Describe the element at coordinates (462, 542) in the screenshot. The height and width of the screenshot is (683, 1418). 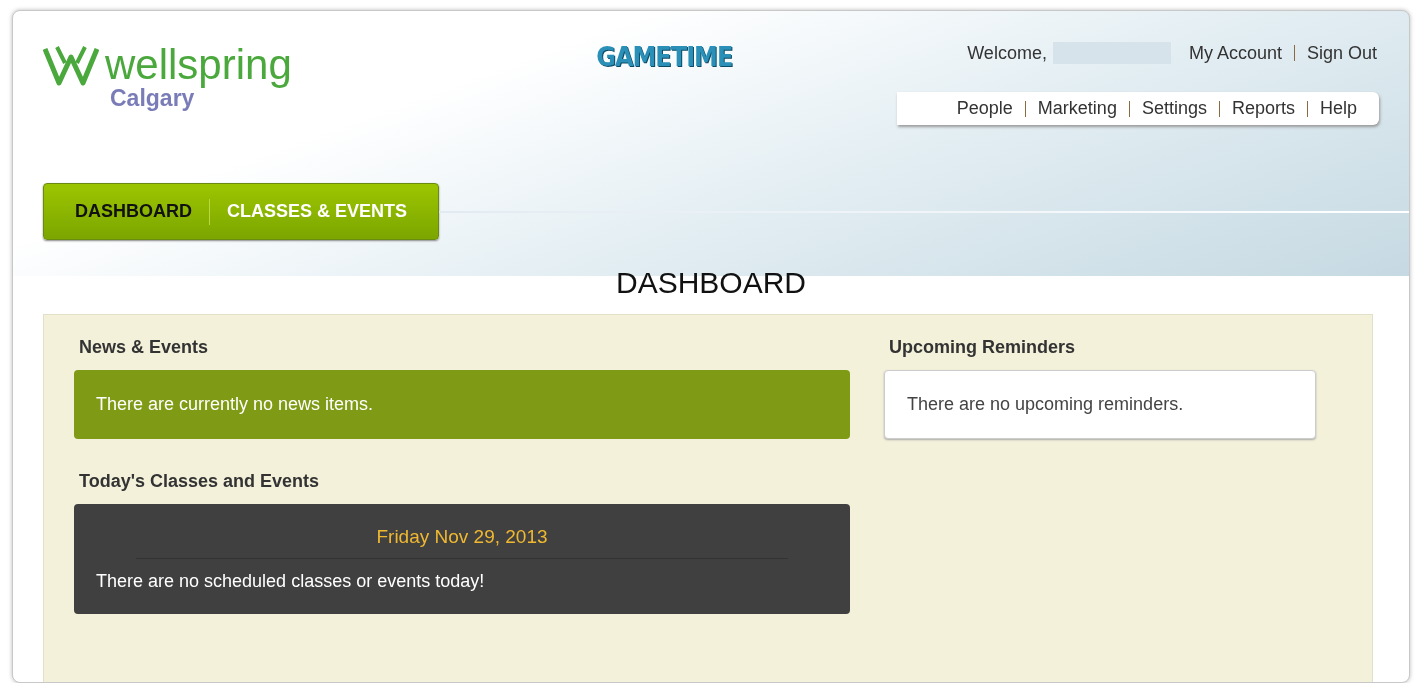
I see `event-date: Friday Nov 29, 2013` at that location.